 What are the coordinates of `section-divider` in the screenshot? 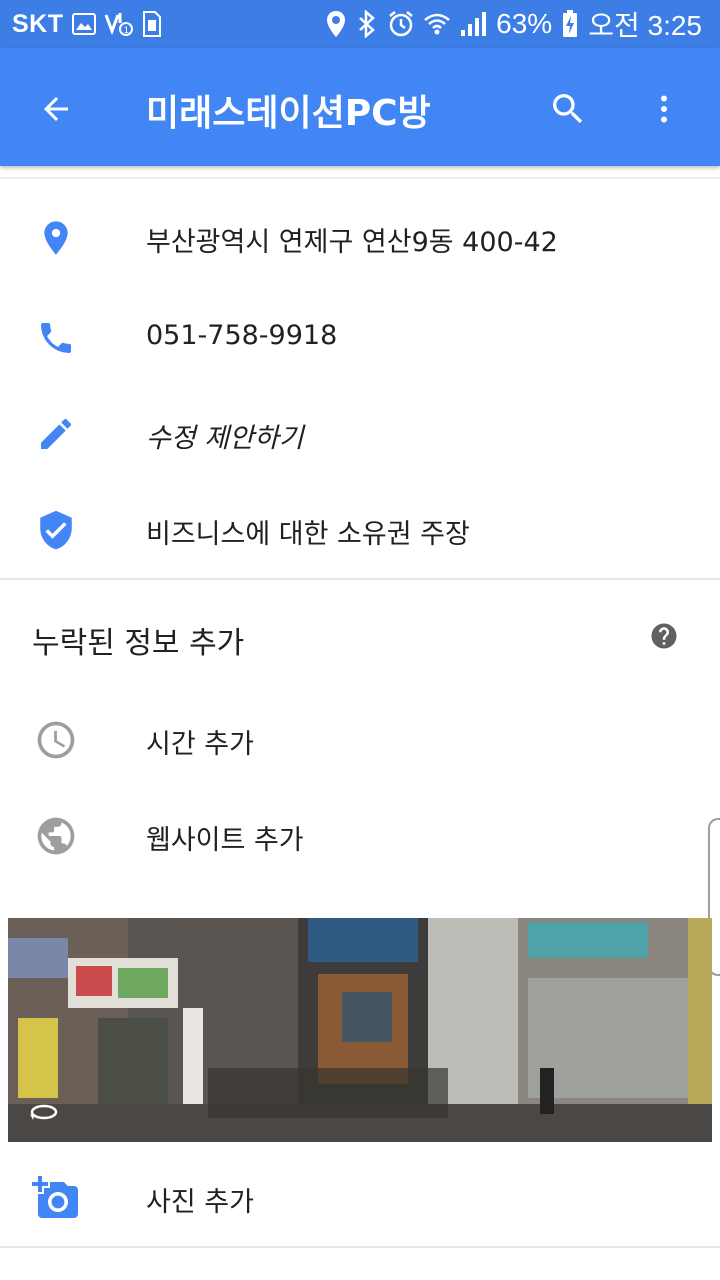 It's located at (360, 579).